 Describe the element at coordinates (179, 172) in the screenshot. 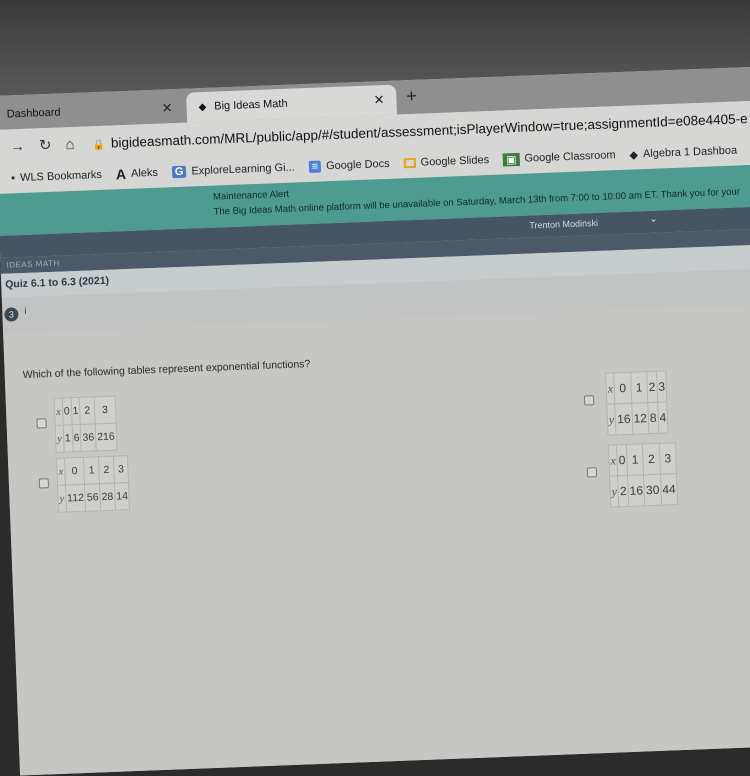

I see `explorelearning-icon: G` at that location.